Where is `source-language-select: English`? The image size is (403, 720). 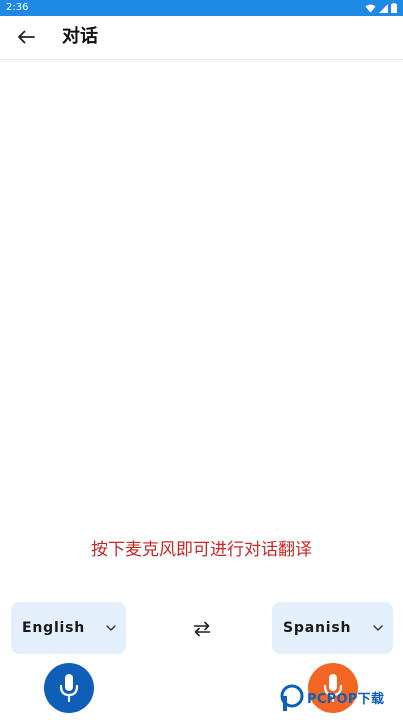 source-language-select: English is located at coordinates (68, 628).